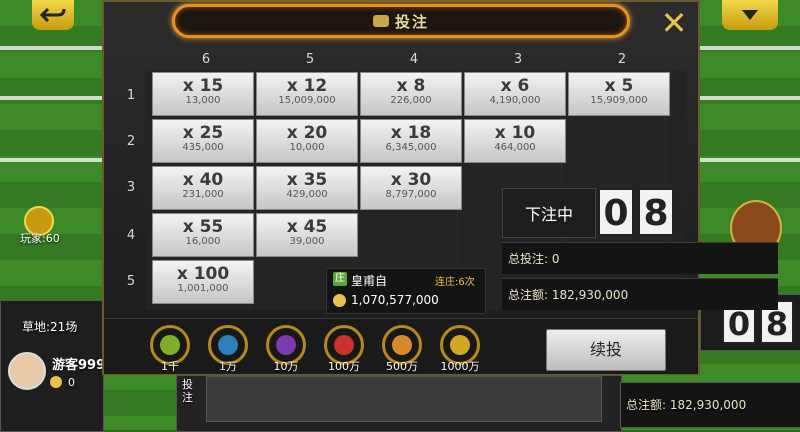 The image size is (800, 432). I want to click on bet-amount: 39,000, so click(307, 241).